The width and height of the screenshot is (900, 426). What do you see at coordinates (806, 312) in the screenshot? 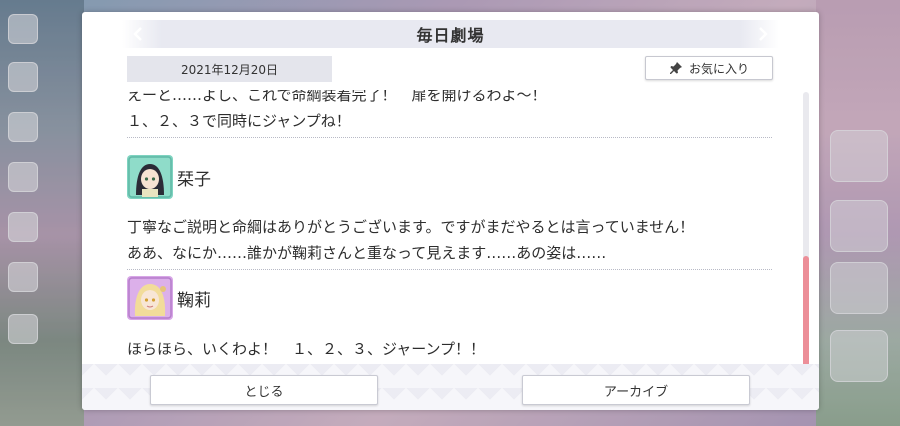
I see `scroll-thumb` at bounding box center [806, 312].